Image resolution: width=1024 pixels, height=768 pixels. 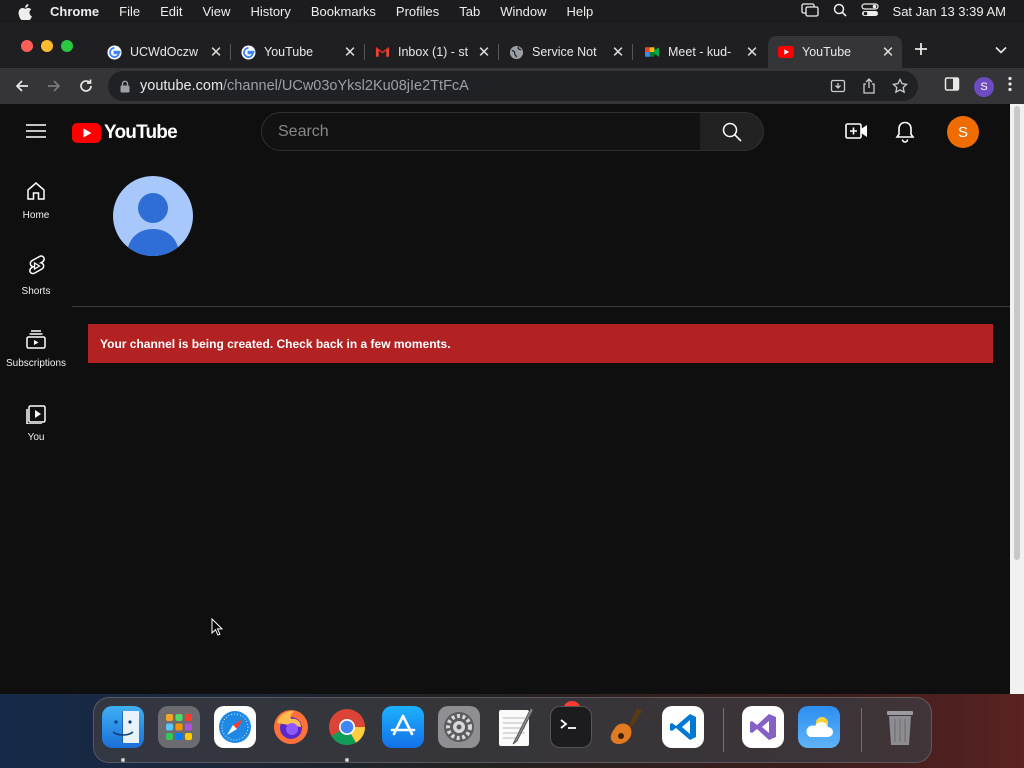 What do you see at coordinates (403, 727) in the screenshot?
I see `app-store-icon` at bounding box center [403, 727].